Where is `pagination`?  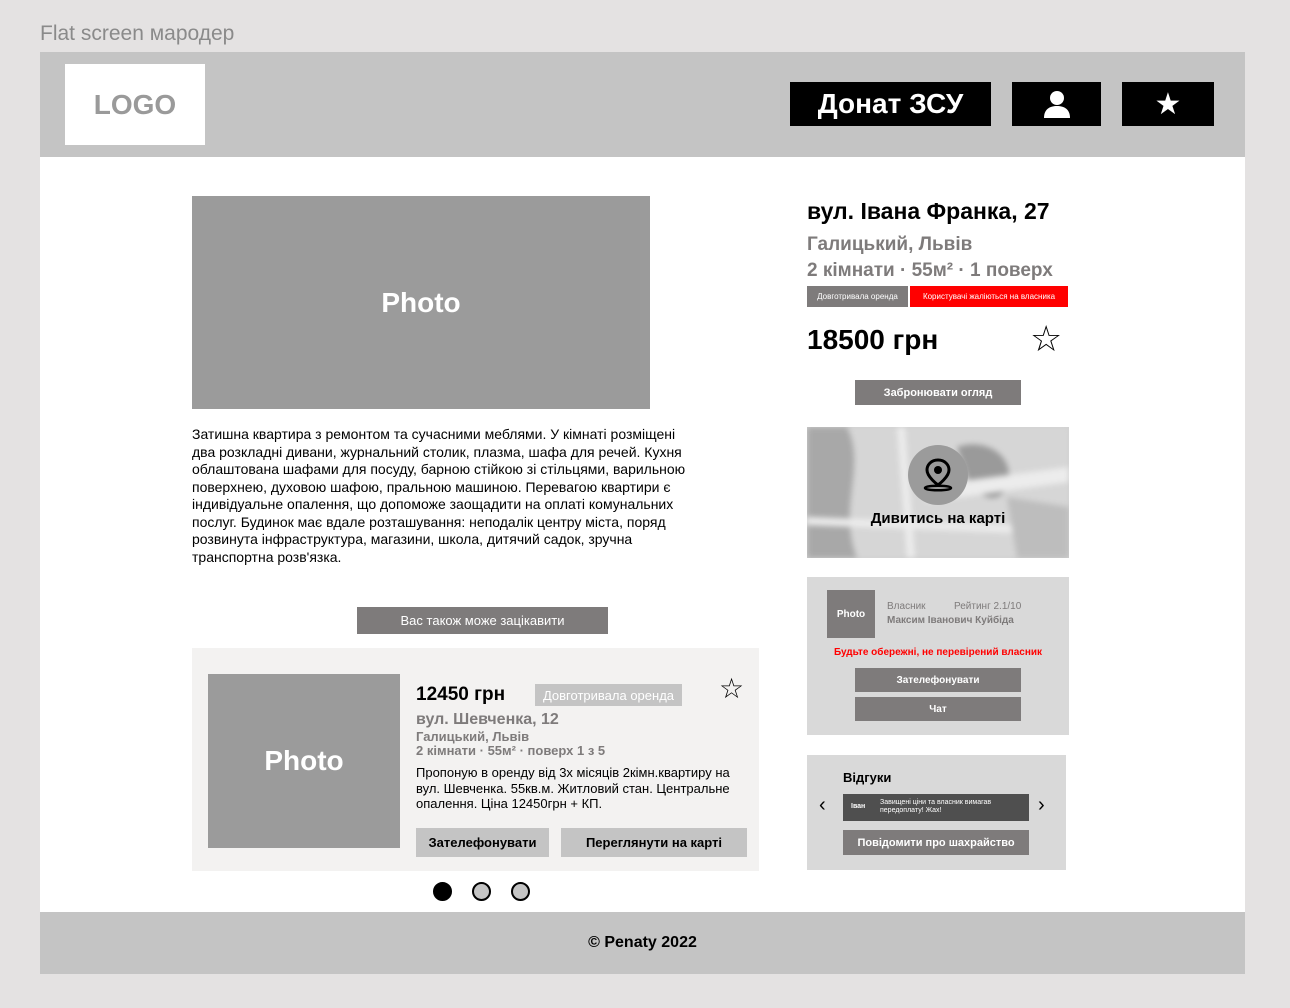
pagination is located at coordinates (481, 891).